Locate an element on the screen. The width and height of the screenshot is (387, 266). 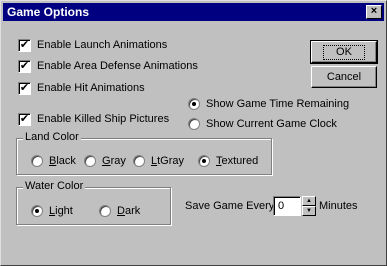
land-ltgray-radio-dot is located at coordinates (139, 161).